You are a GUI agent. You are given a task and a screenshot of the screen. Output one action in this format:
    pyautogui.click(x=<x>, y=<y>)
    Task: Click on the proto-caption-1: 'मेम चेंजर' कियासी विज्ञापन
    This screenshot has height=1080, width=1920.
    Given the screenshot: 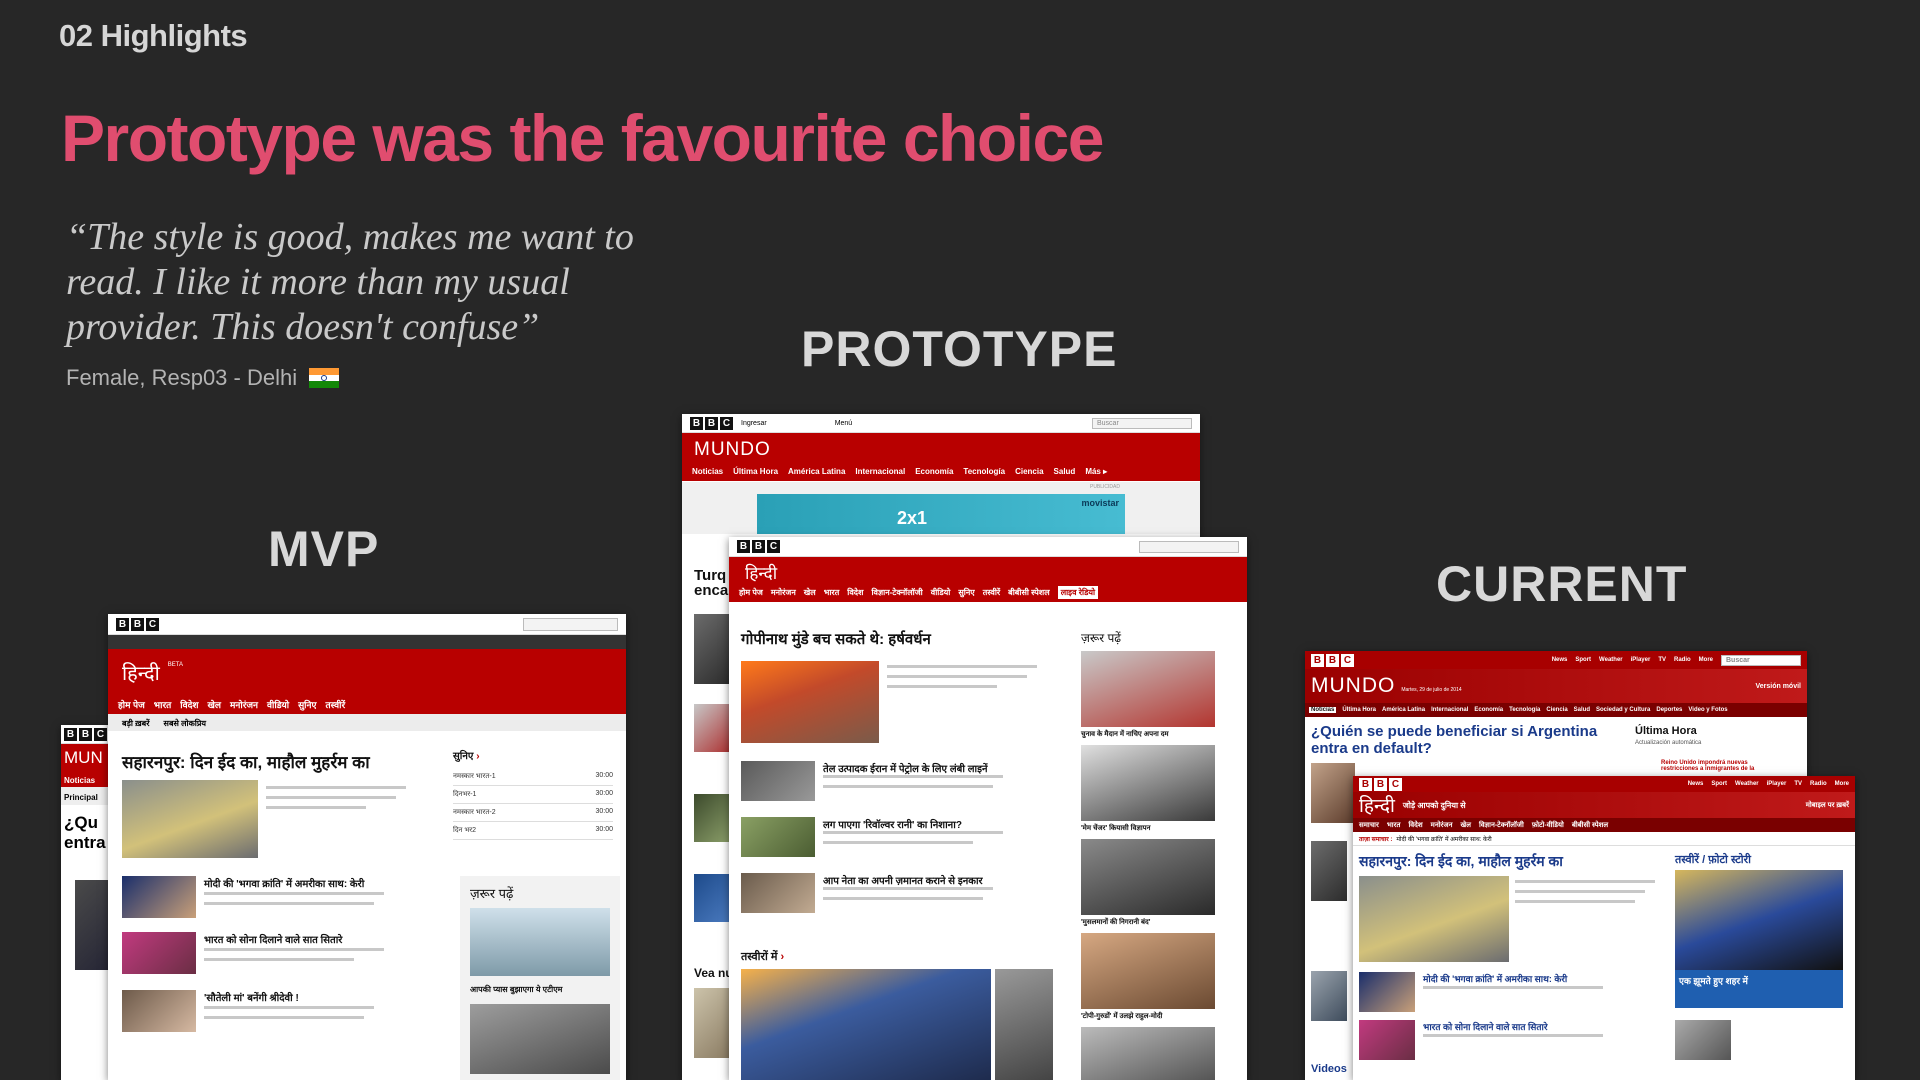 What is the action you would take?
    pyautogui.click(x=1116, y=828)
    